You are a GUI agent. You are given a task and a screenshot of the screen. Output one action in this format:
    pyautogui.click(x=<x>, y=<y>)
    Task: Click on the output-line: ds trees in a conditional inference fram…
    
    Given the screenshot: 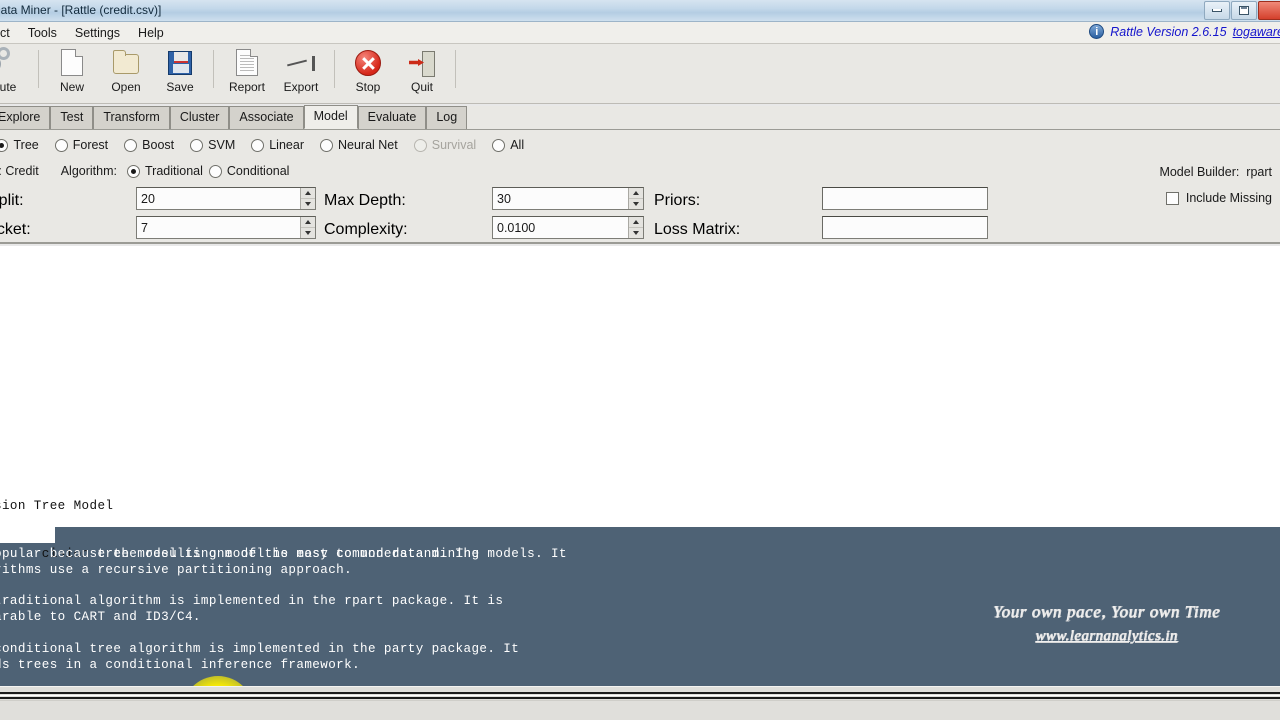 What is the action you would take?
    pyautogui.click(x=180, y=665)
    